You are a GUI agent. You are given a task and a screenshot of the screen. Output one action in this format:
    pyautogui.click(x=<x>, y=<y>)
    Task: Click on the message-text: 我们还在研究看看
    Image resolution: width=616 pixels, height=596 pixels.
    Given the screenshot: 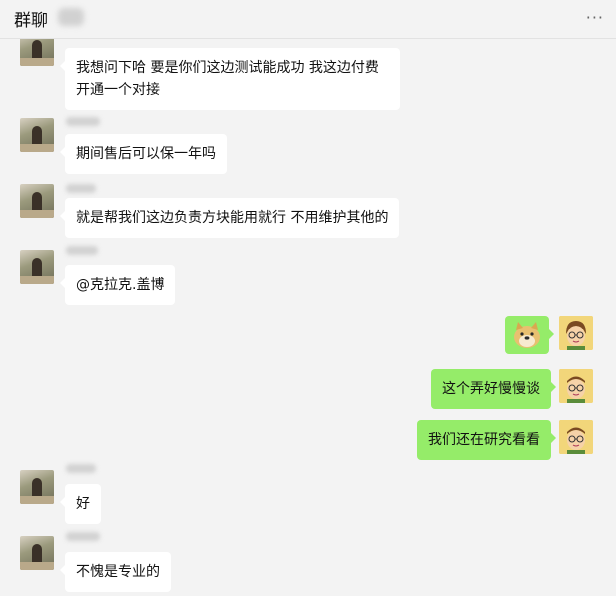 What is the action you would take?
    pyautogui.click(x=484, y=440)
    